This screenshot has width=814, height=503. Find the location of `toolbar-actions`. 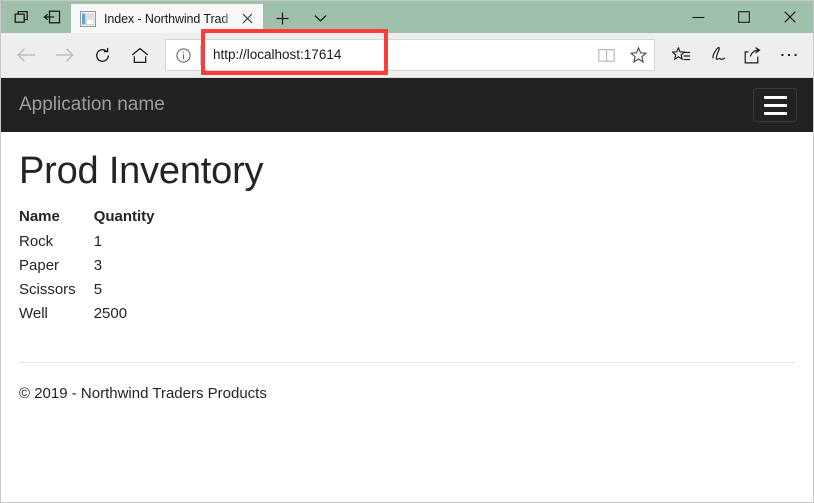

toolbar-actions is located at coordinates (732, 55).